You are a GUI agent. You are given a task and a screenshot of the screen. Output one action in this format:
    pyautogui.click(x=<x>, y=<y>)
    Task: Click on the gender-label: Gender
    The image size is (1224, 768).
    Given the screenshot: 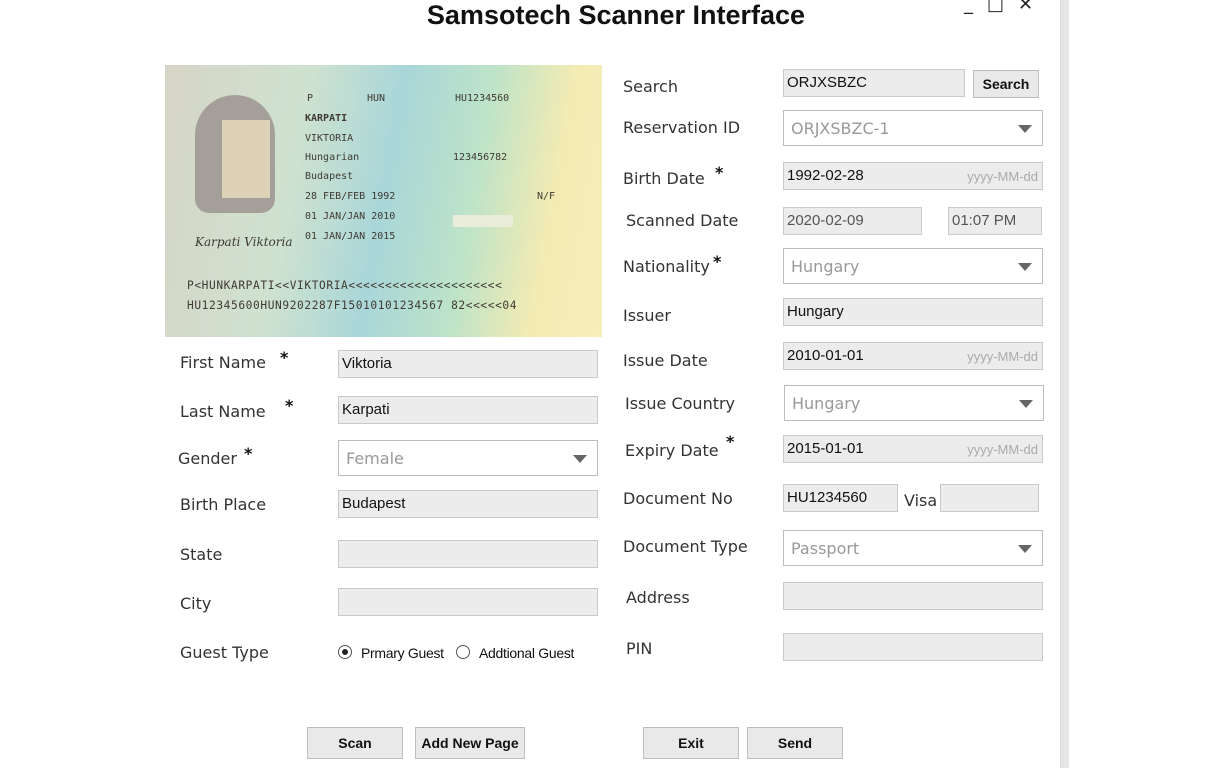 What is the action you would take?
    pyautogui.click(x=207, y=458)
    